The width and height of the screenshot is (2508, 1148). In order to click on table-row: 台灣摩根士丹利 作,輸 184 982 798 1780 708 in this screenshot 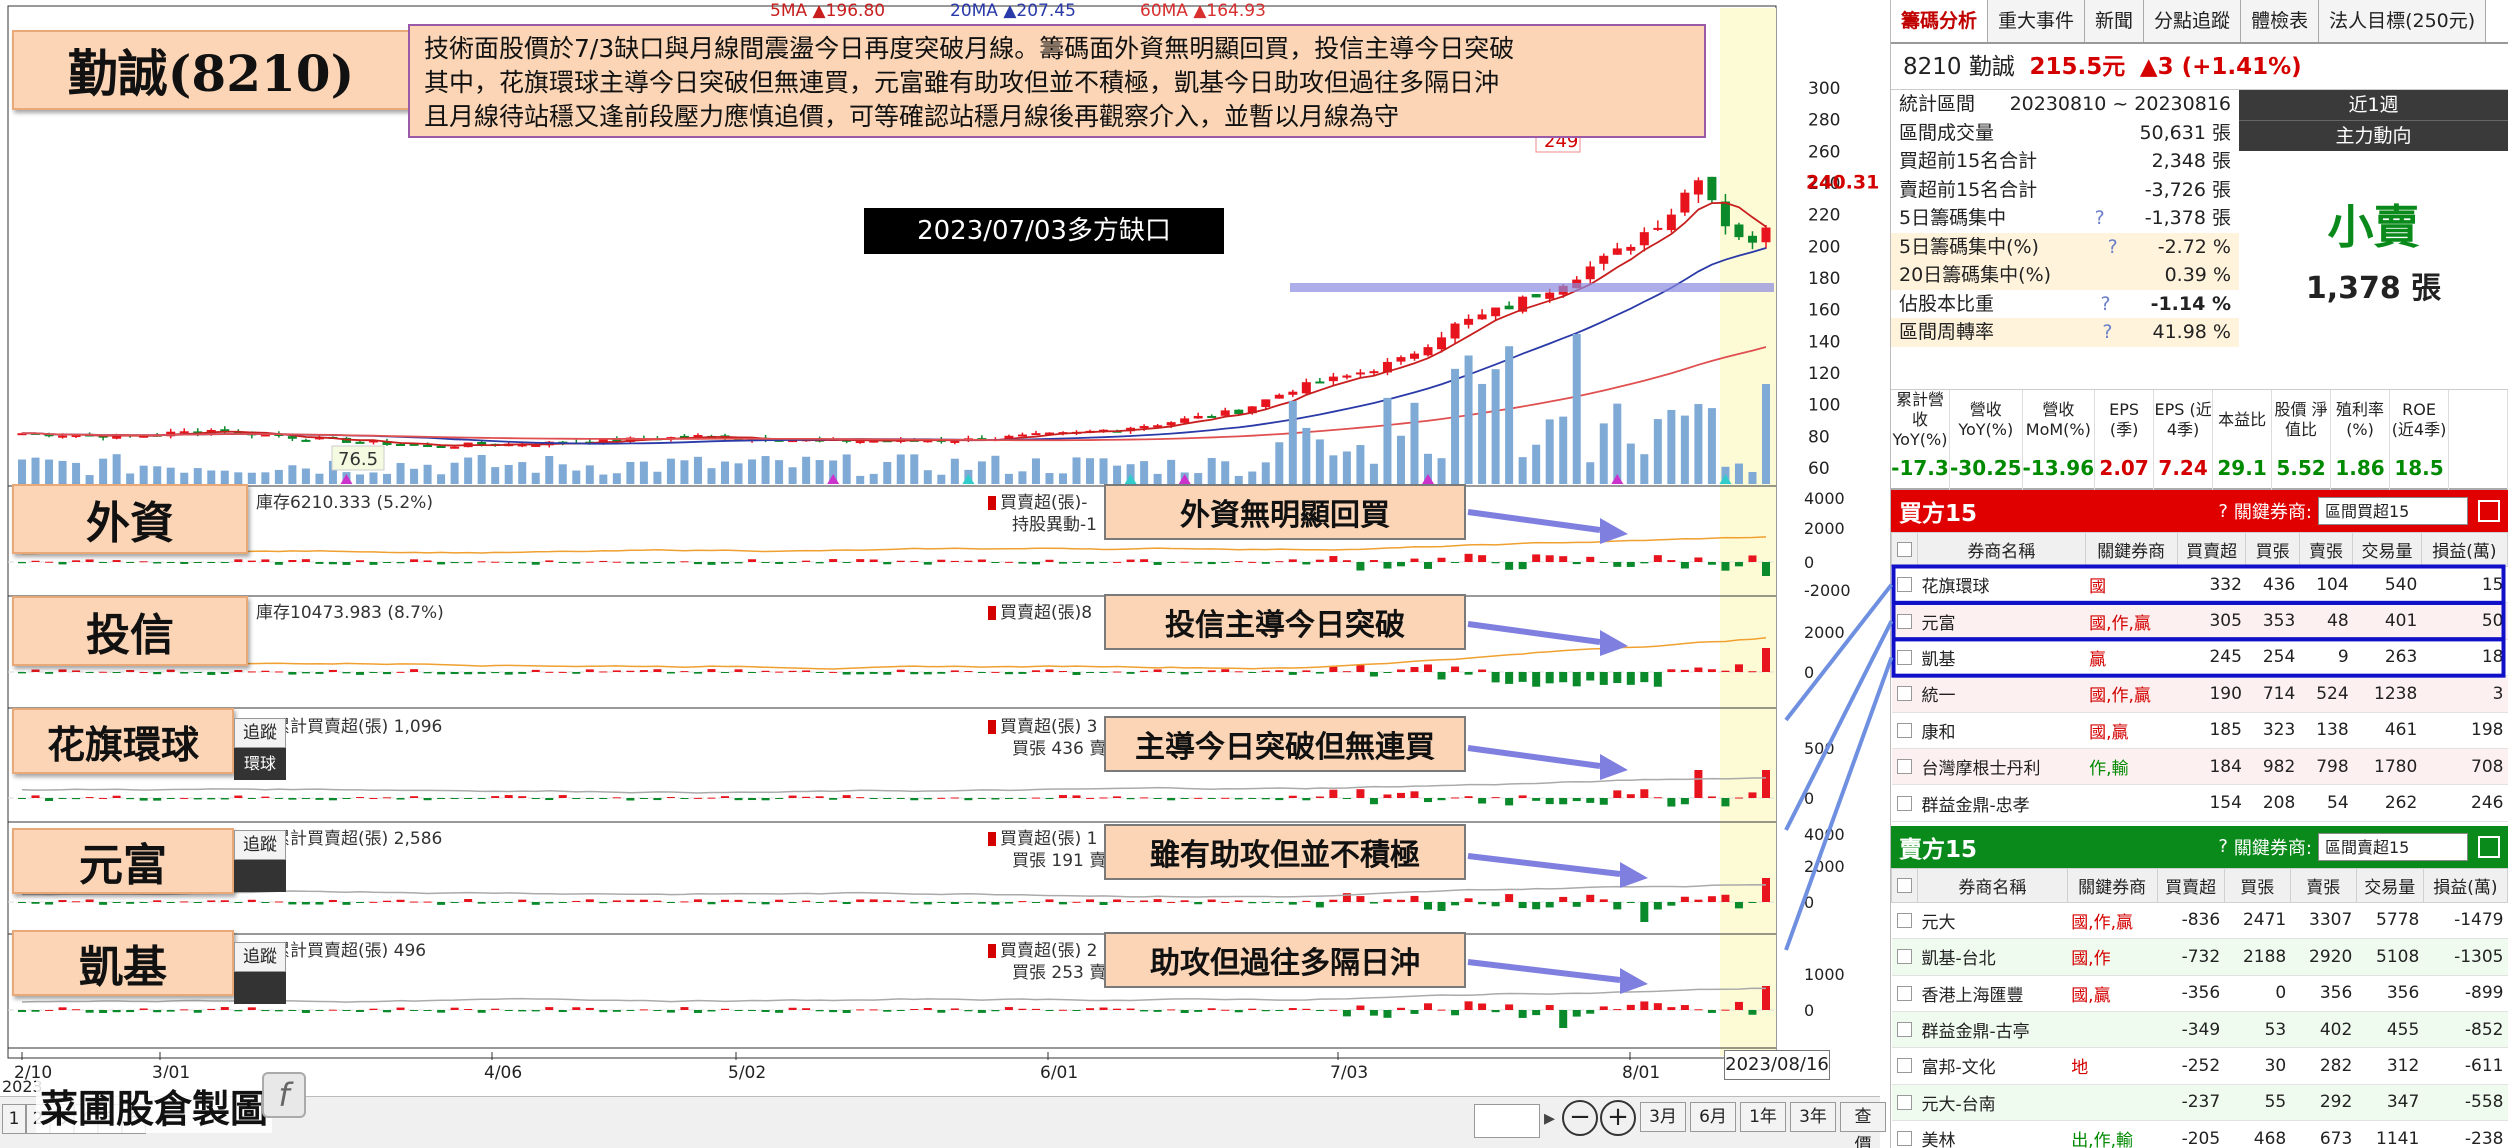, I will do `click(2199, 767)`.